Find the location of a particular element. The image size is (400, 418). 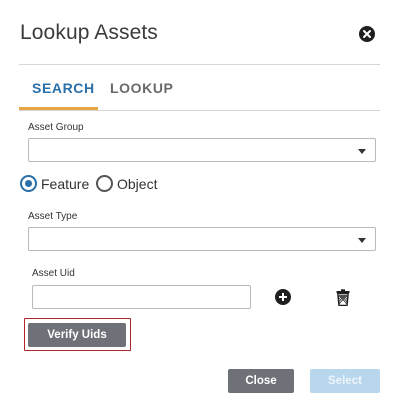

trash-icon is located at coordinates (343, 298).